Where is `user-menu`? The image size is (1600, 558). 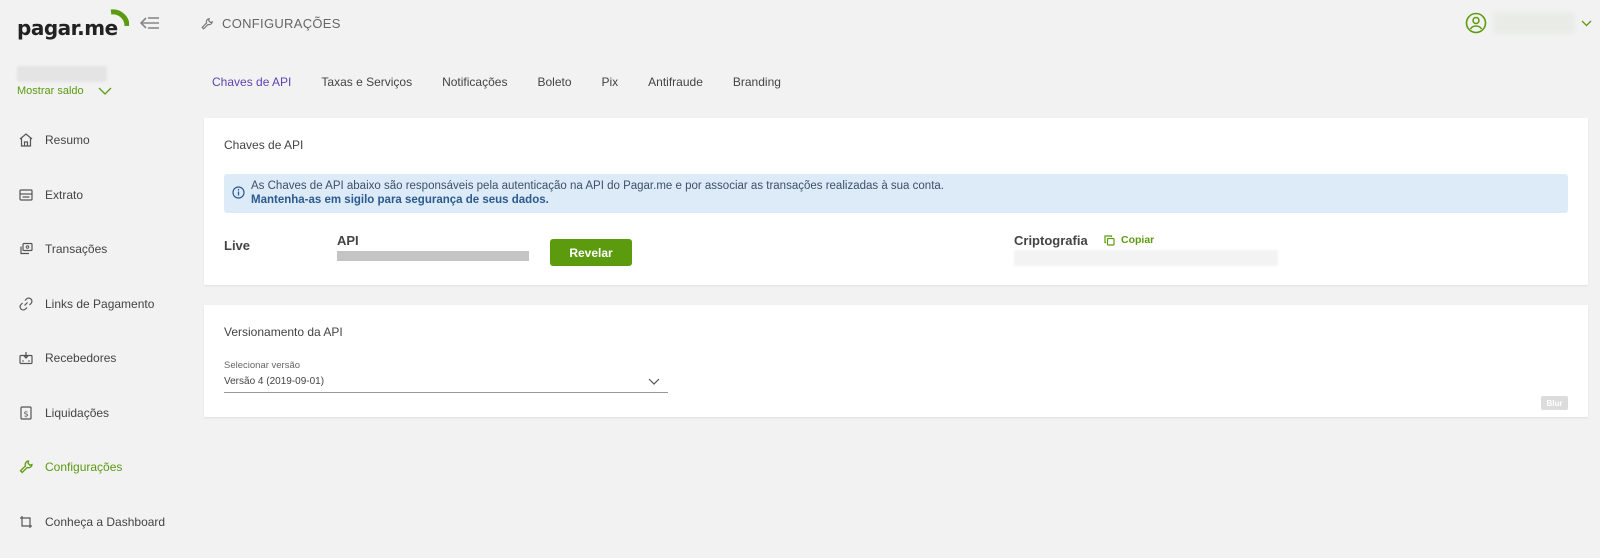 user-menu is located at coordinates (1528, 23).